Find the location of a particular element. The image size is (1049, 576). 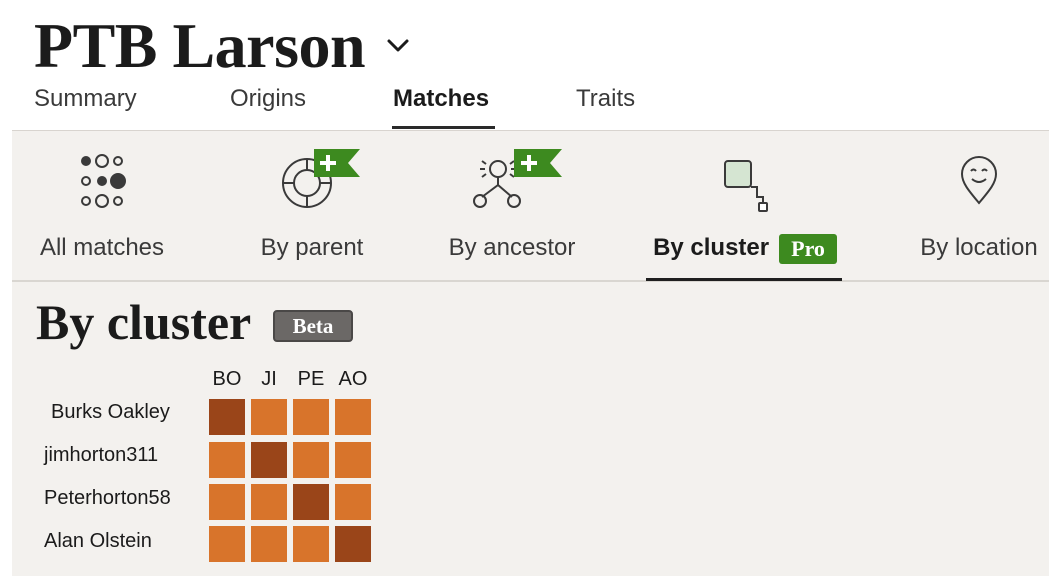

profile-name: PTB Larson is located at coordinates (200, 45).